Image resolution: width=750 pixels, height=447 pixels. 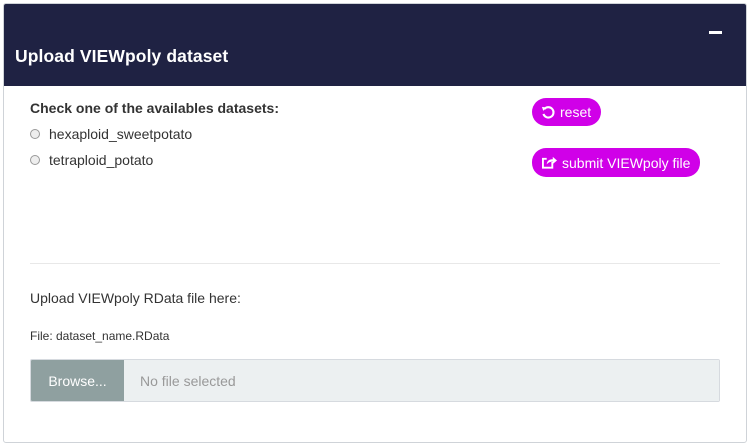 I want to click on share-square-icon, so click(x=549, y=162).